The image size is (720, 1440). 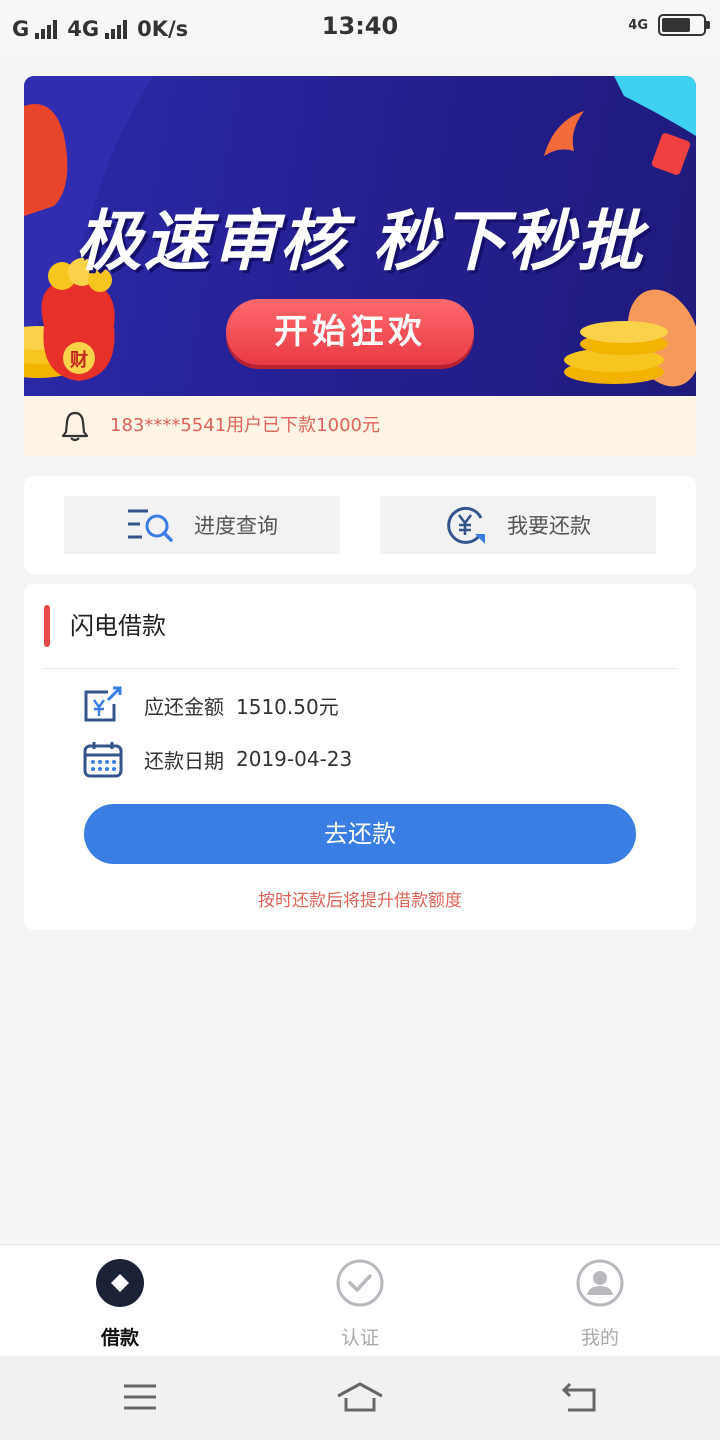 I want to click on tab-verify: 认证, so click(x=360, y=1304).